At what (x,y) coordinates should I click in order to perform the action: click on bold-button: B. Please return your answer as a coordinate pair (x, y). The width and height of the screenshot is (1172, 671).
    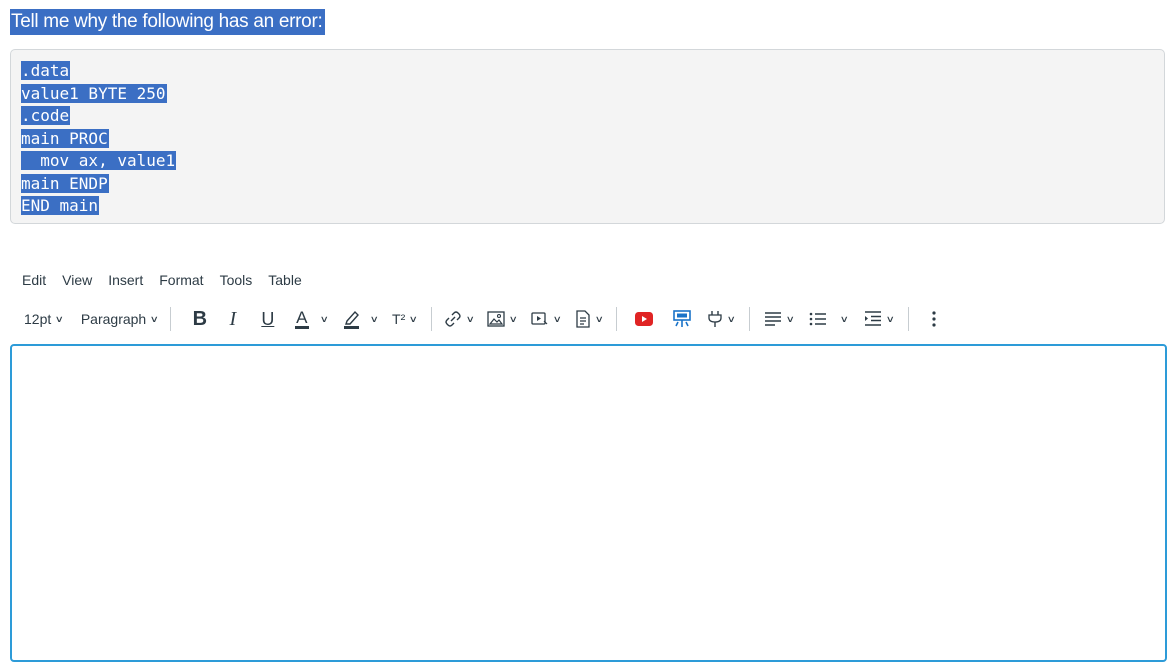
    Looking at the image, I should click on (200, 319).